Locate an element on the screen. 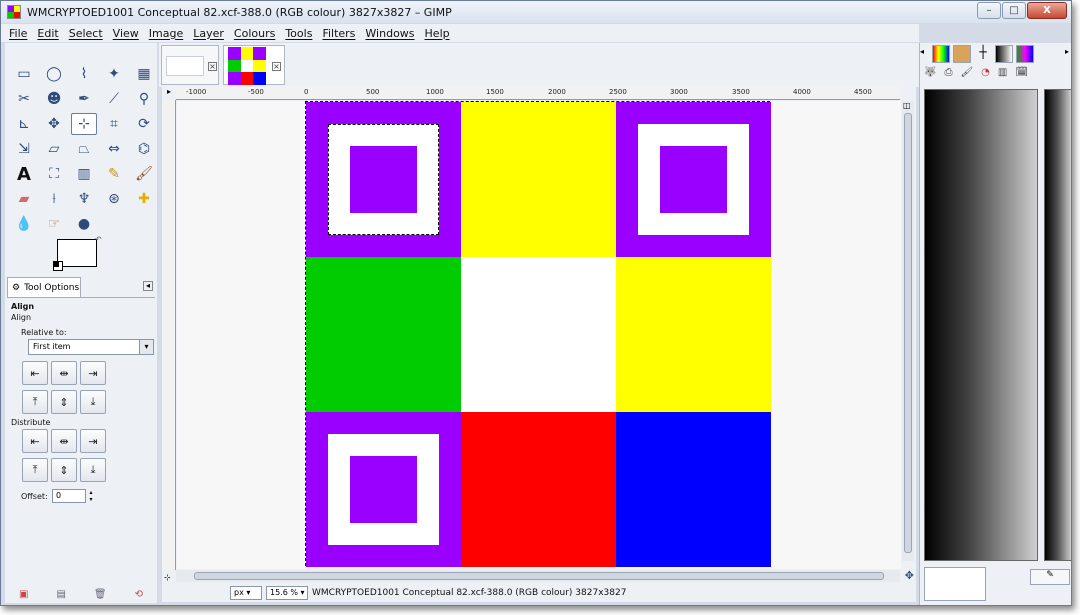  menu-image: Image is located at coordinates (166, 33).